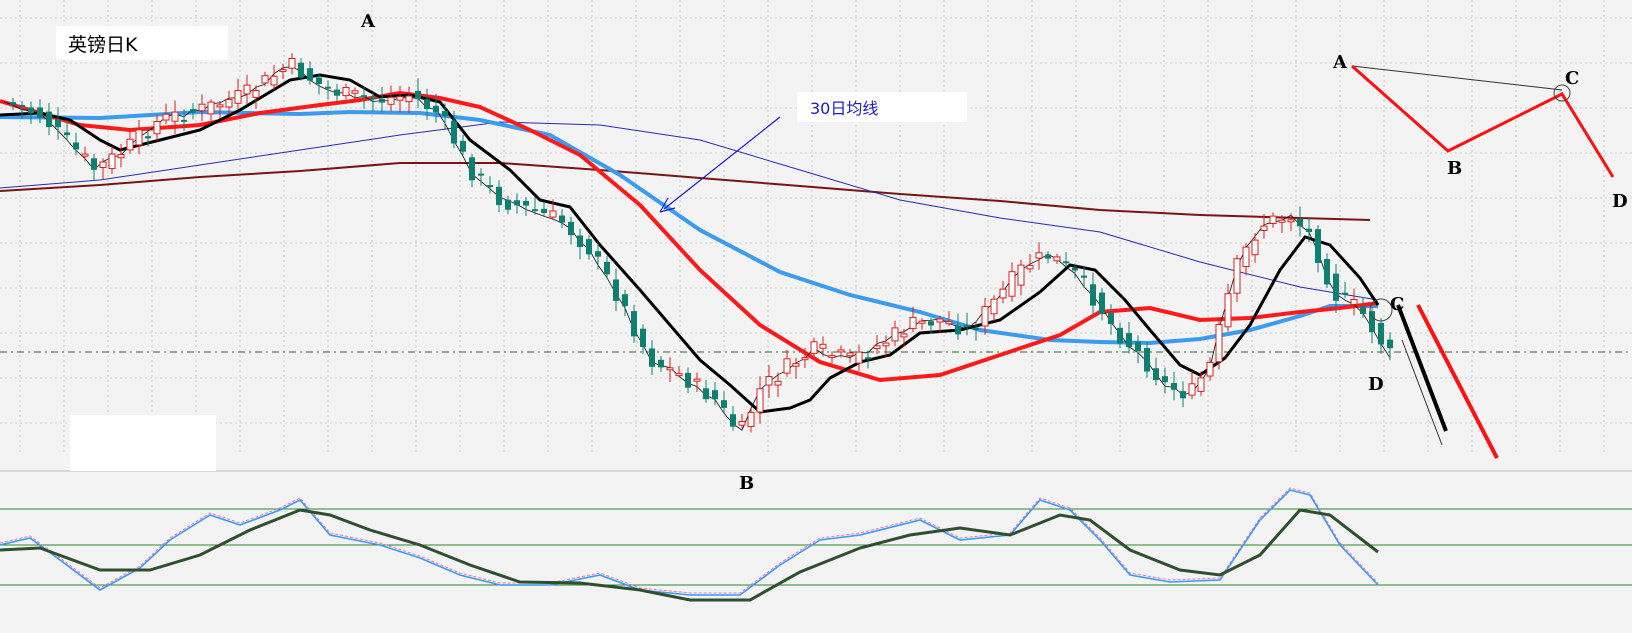  Describe the element at coordinates (103, 45) in the screenshot. I see `chart-title: 英镑日K` at that location.